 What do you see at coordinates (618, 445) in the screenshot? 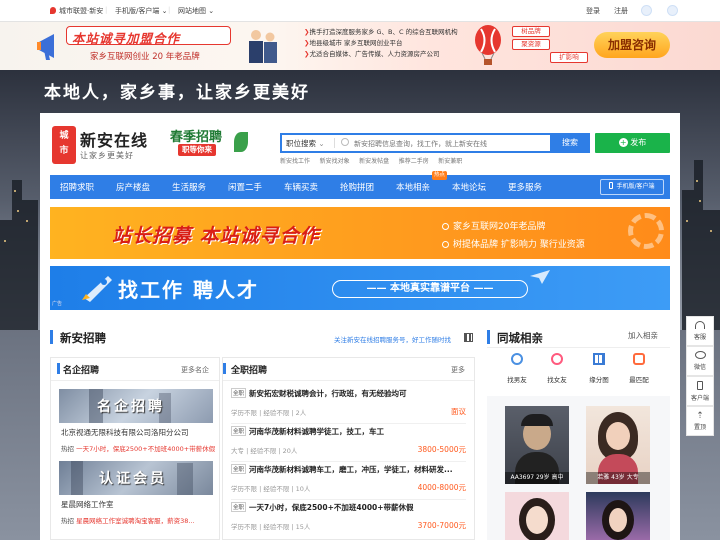
I see `profile-card: 若雅 43岁 大专` at bounding box center [618, 445].